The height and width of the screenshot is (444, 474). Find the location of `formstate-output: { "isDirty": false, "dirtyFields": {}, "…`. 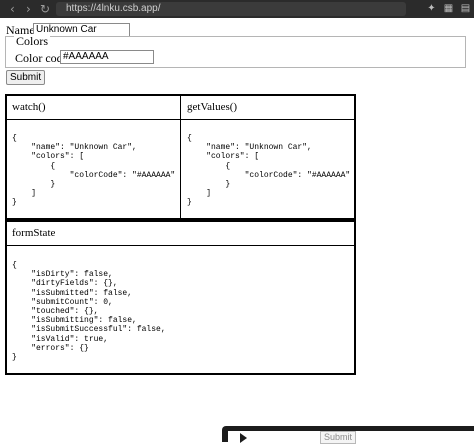

formstate-output: { "isDirty": false, "dirtyFields": {}, "… is located at coordinates (89, 312).